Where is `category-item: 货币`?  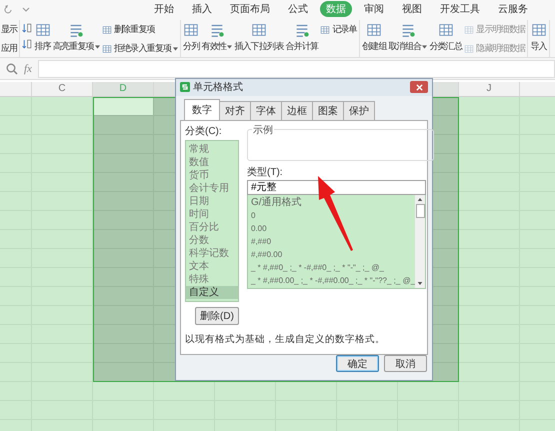
category-item: 货币 is located at coordinates (212, 175).